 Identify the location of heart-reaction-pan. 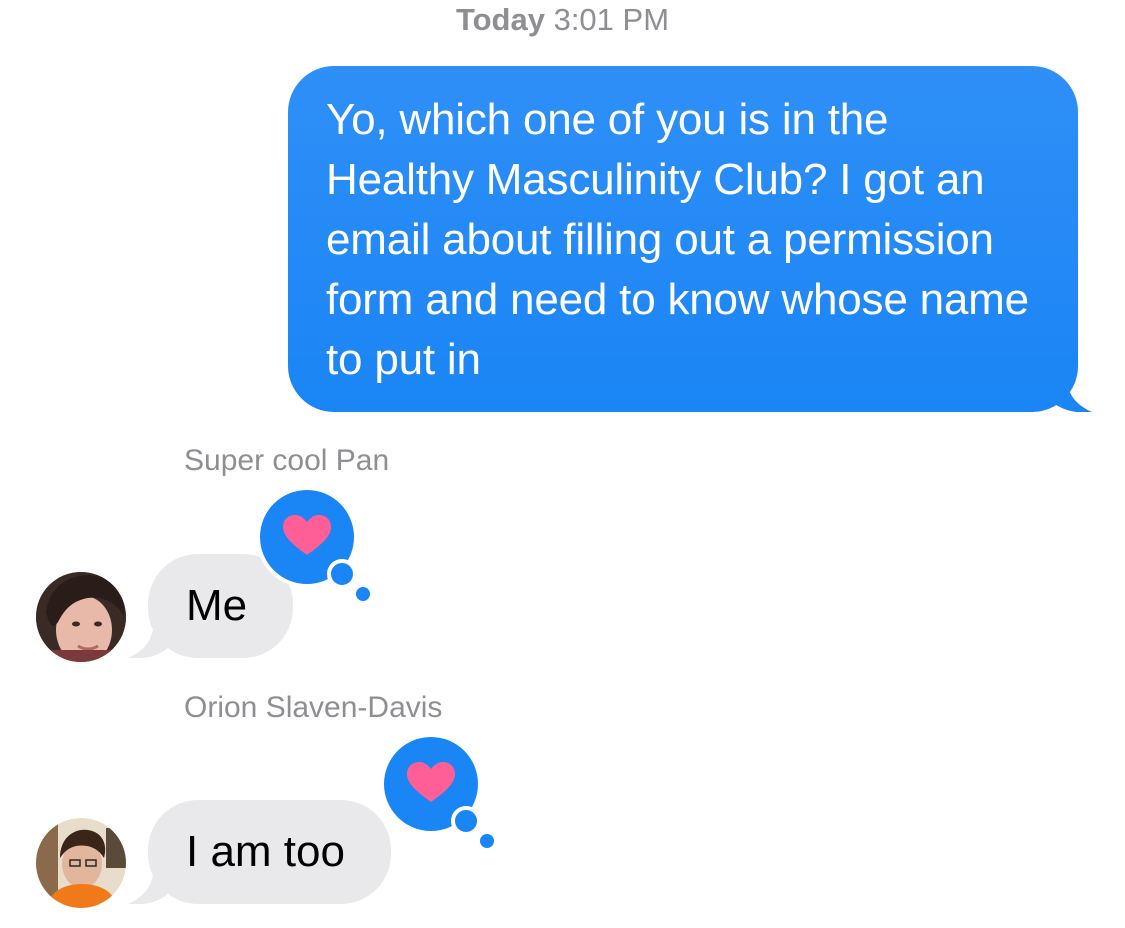
(315, 548).